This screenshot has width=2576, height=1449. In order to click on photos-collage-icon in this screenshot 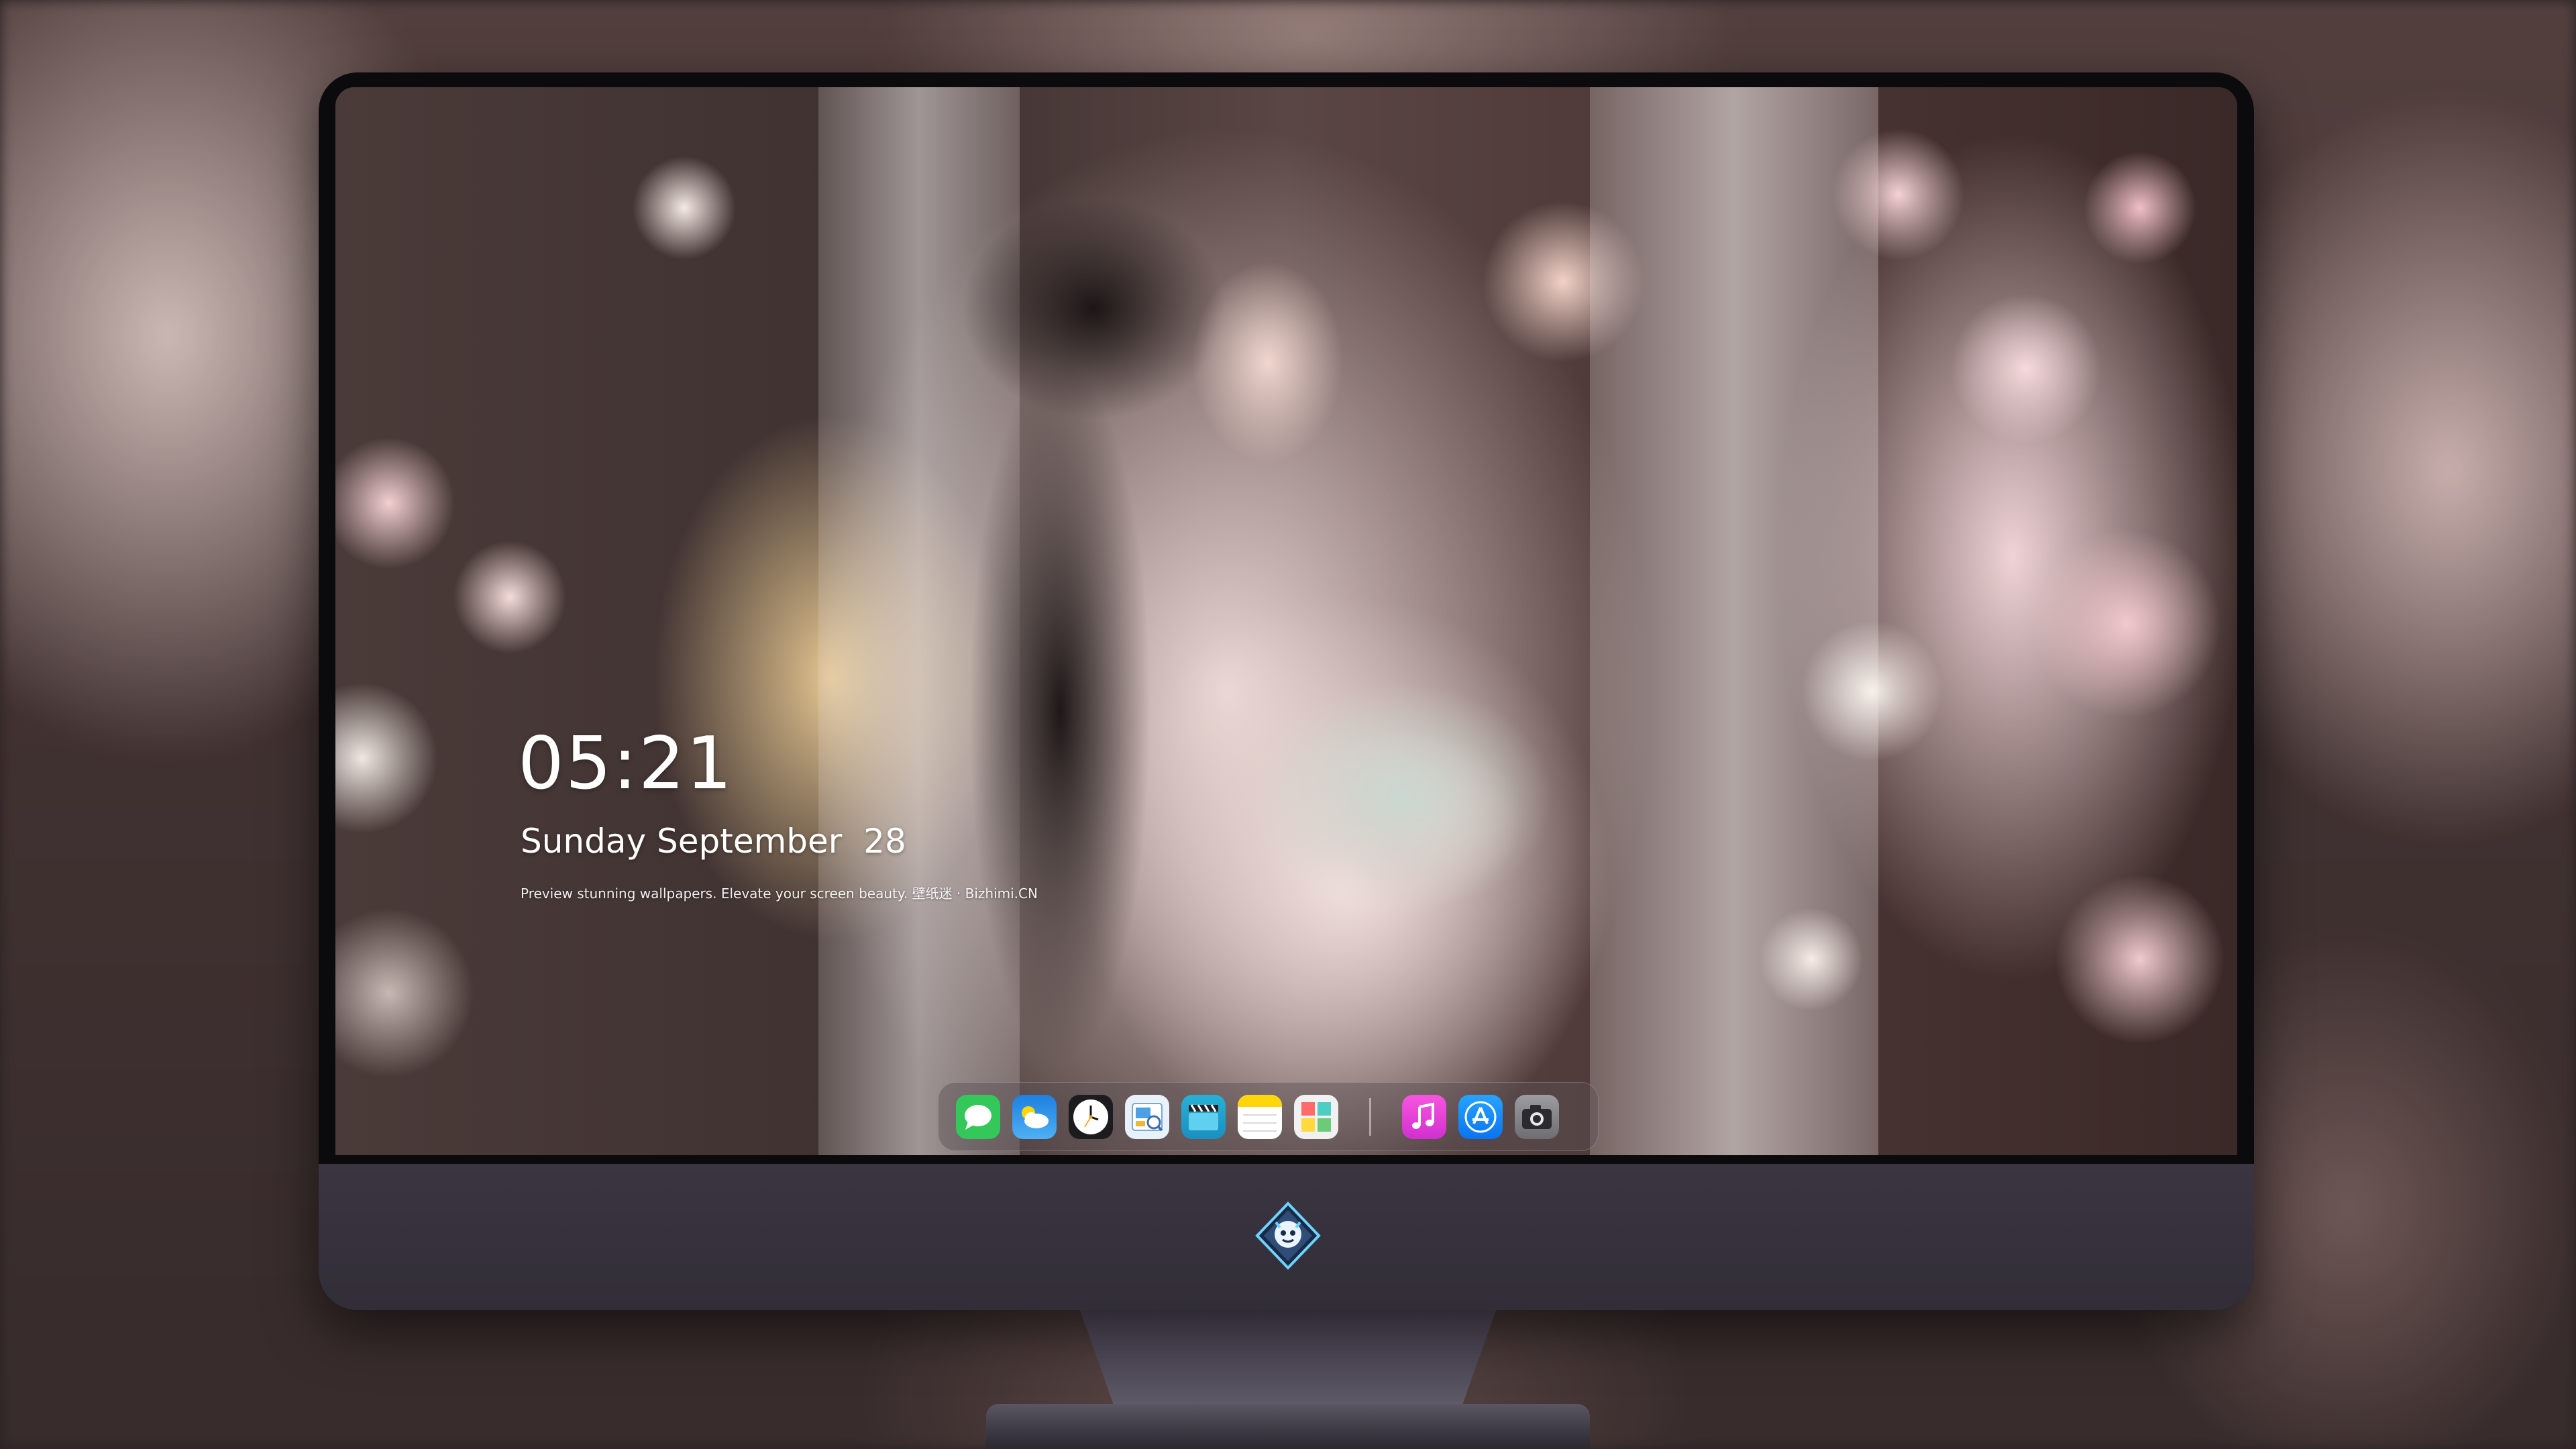, I will do `click(1316, 1116)`.